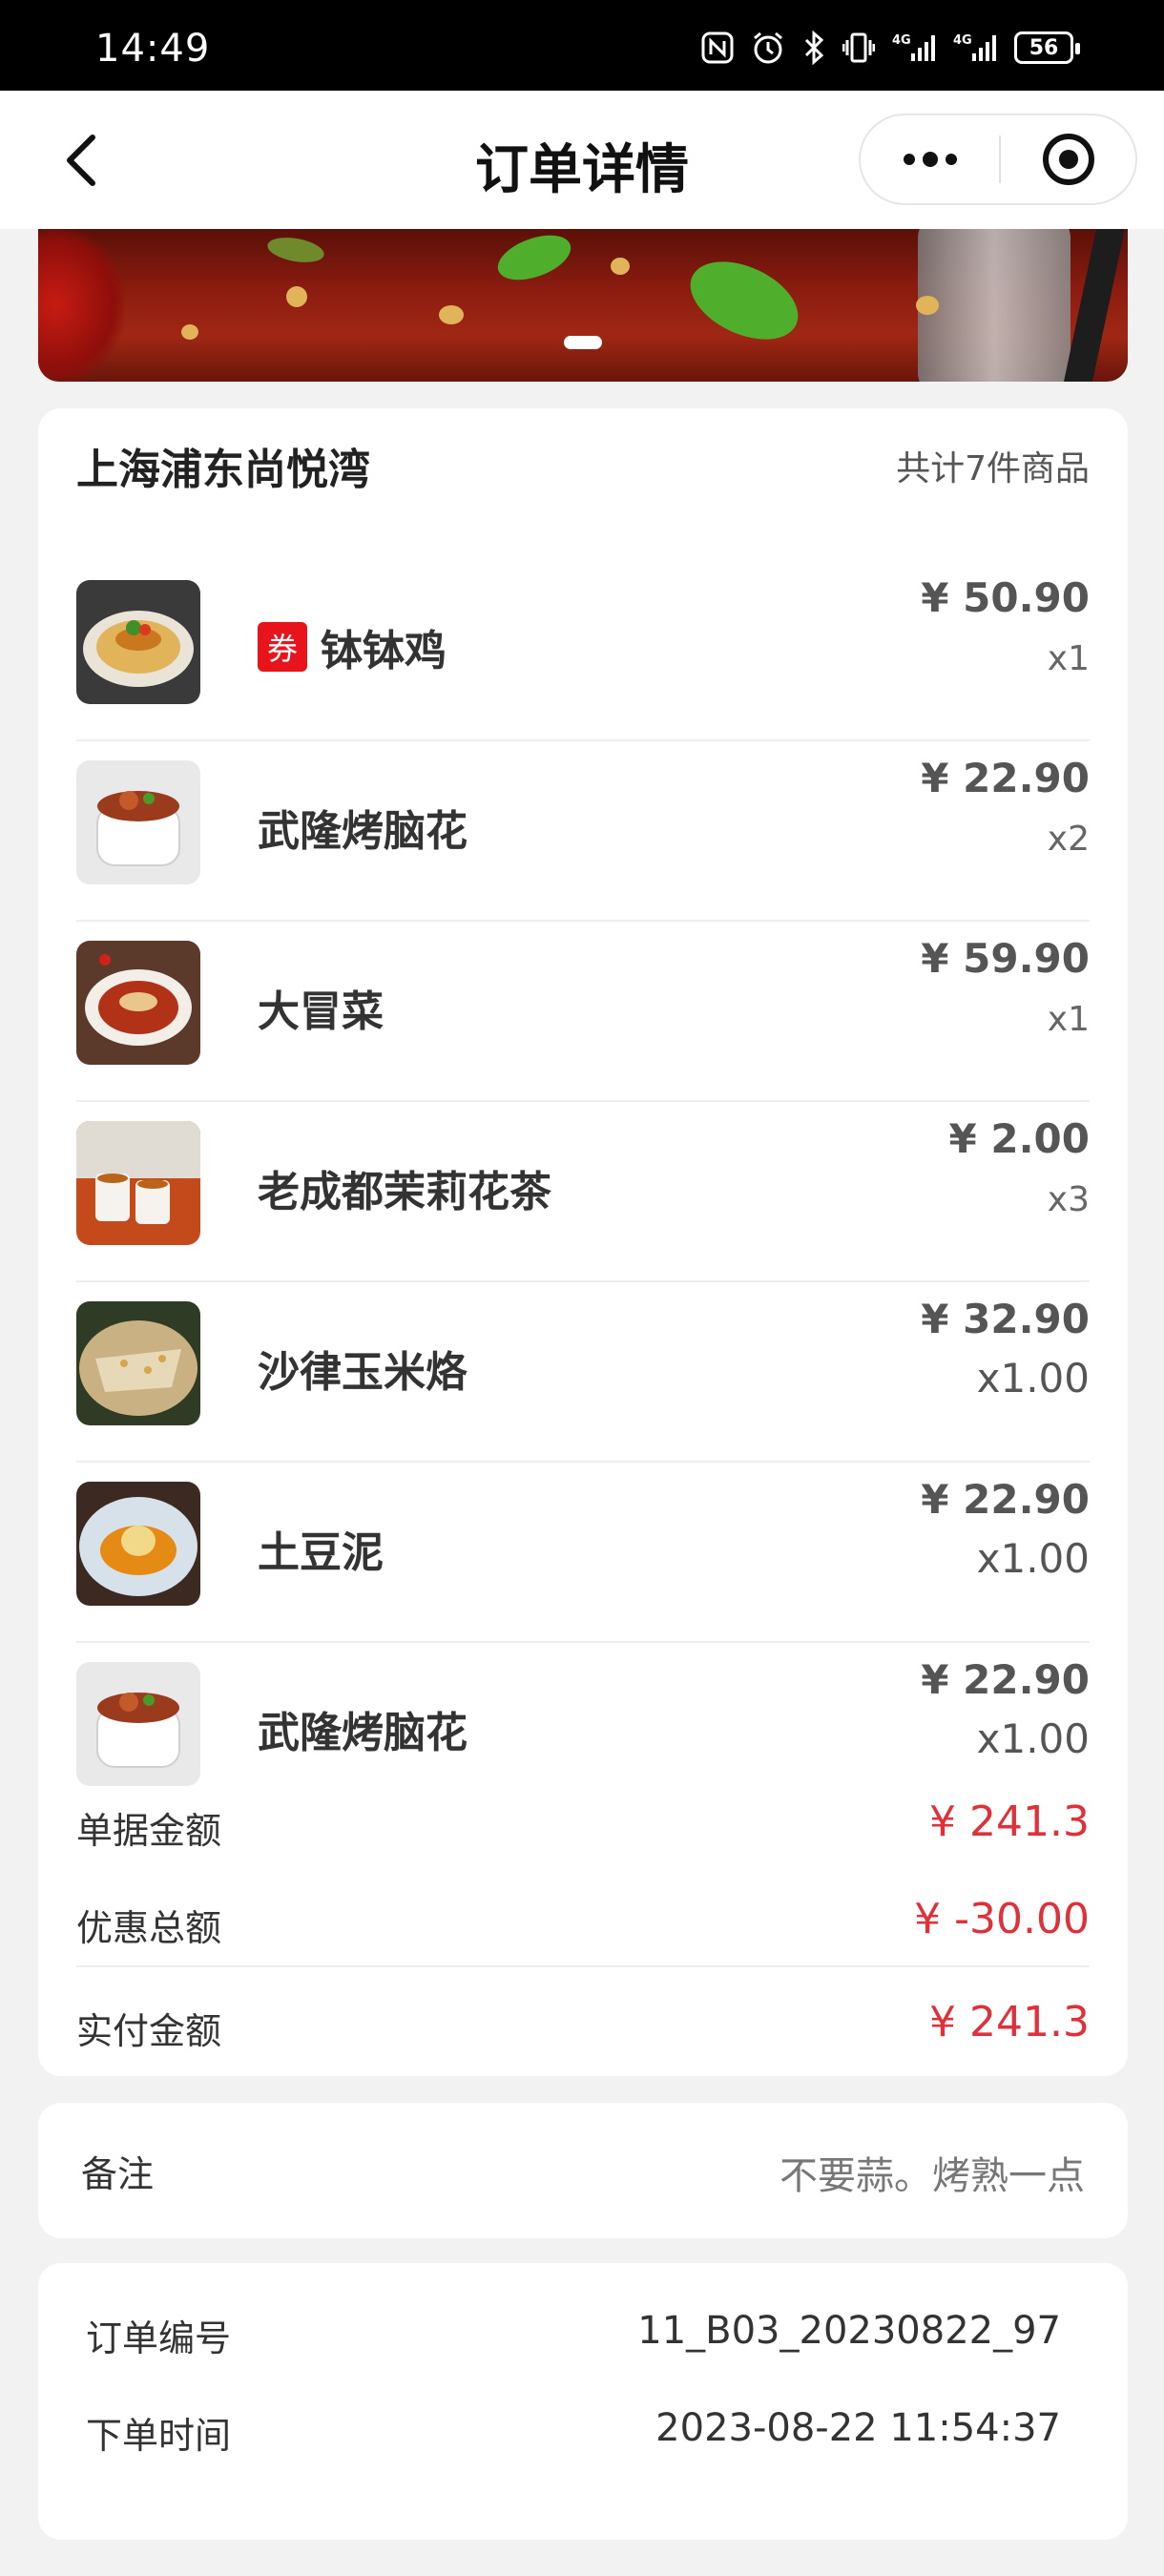  I want to click on coupon-badge: 券, so click(282, 647).